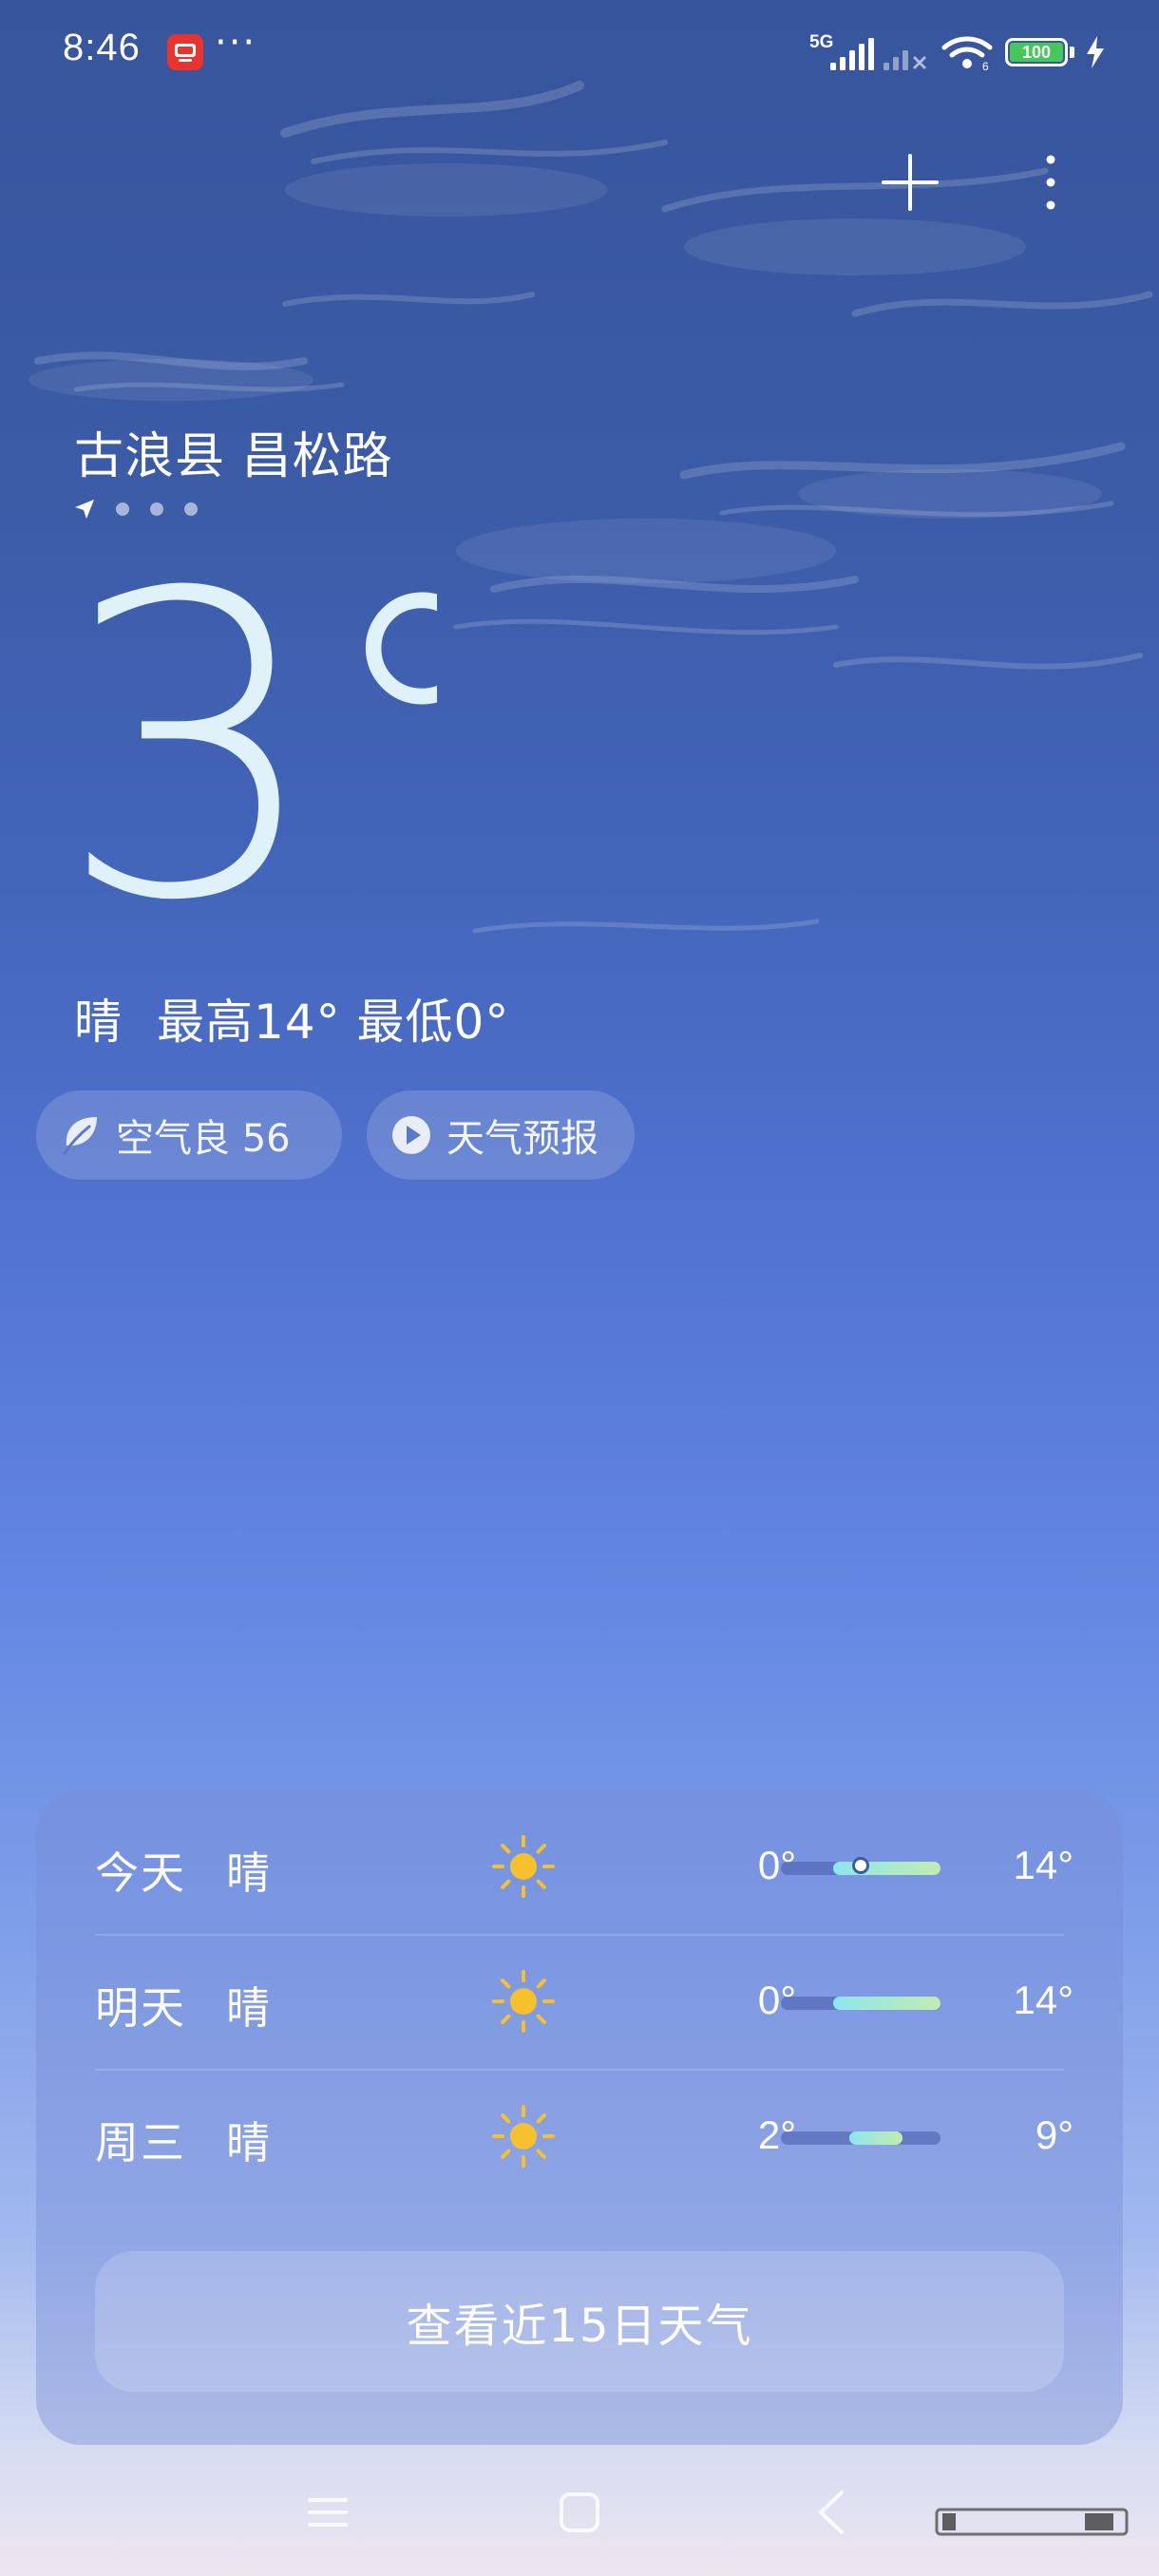  Describe the element at coordinates (80, 1136) in the screenshot. I see `leaf-icon` at that location.